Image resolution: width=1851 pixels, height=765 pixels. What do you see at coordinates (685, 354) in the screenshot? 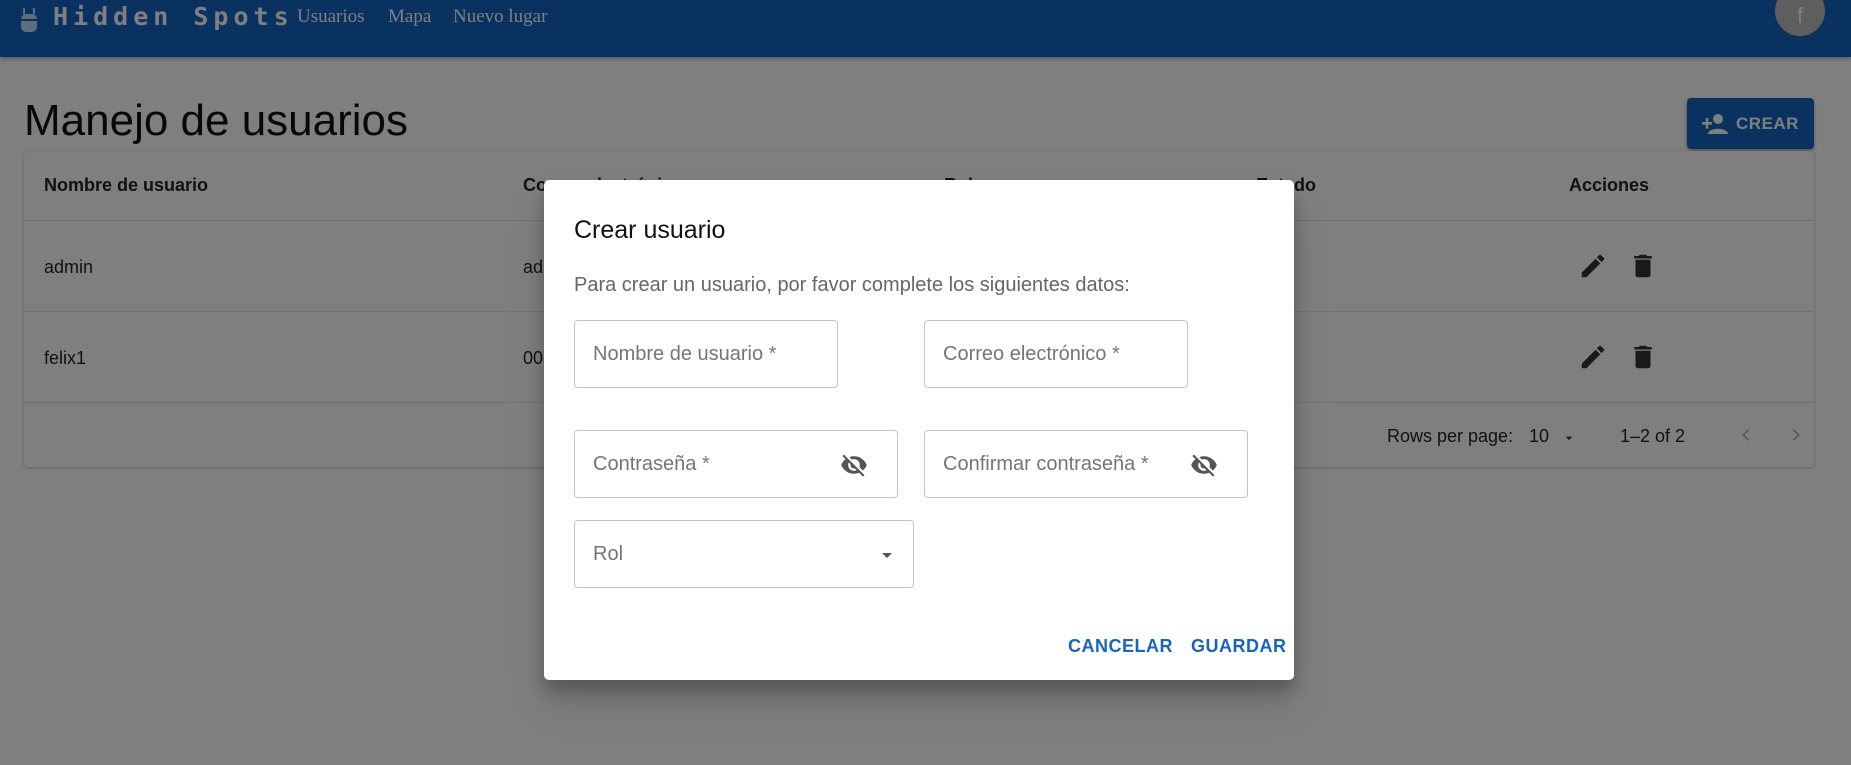
I see `username-field-label: Nombre de usuario *` at bounding box center [685, 354].